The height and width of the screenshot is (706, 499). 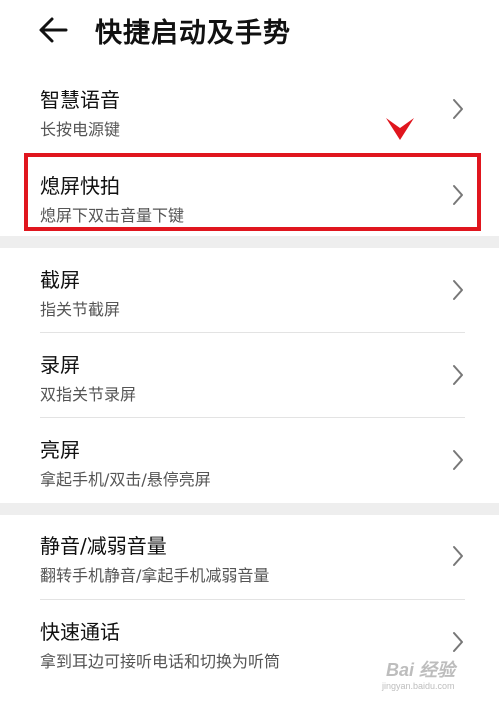 What do you see at coordinates (80, 129) in the screenshot?
I see `item-subtitle: 长按电源键` at bounding box center [80, 129].